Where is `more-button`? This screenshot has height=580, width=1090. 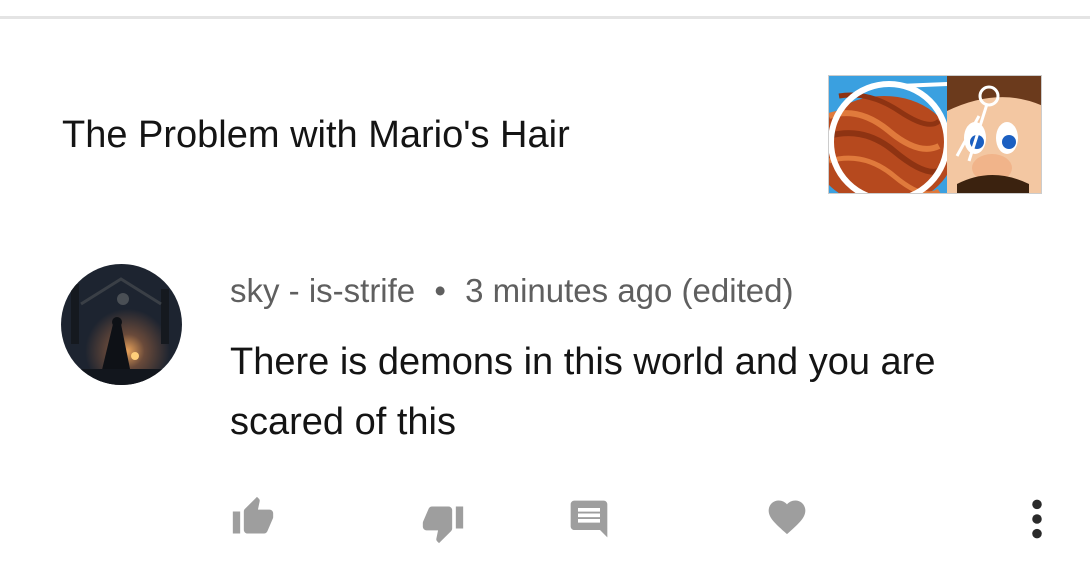 more-button is located at coordinates (1037, 519).